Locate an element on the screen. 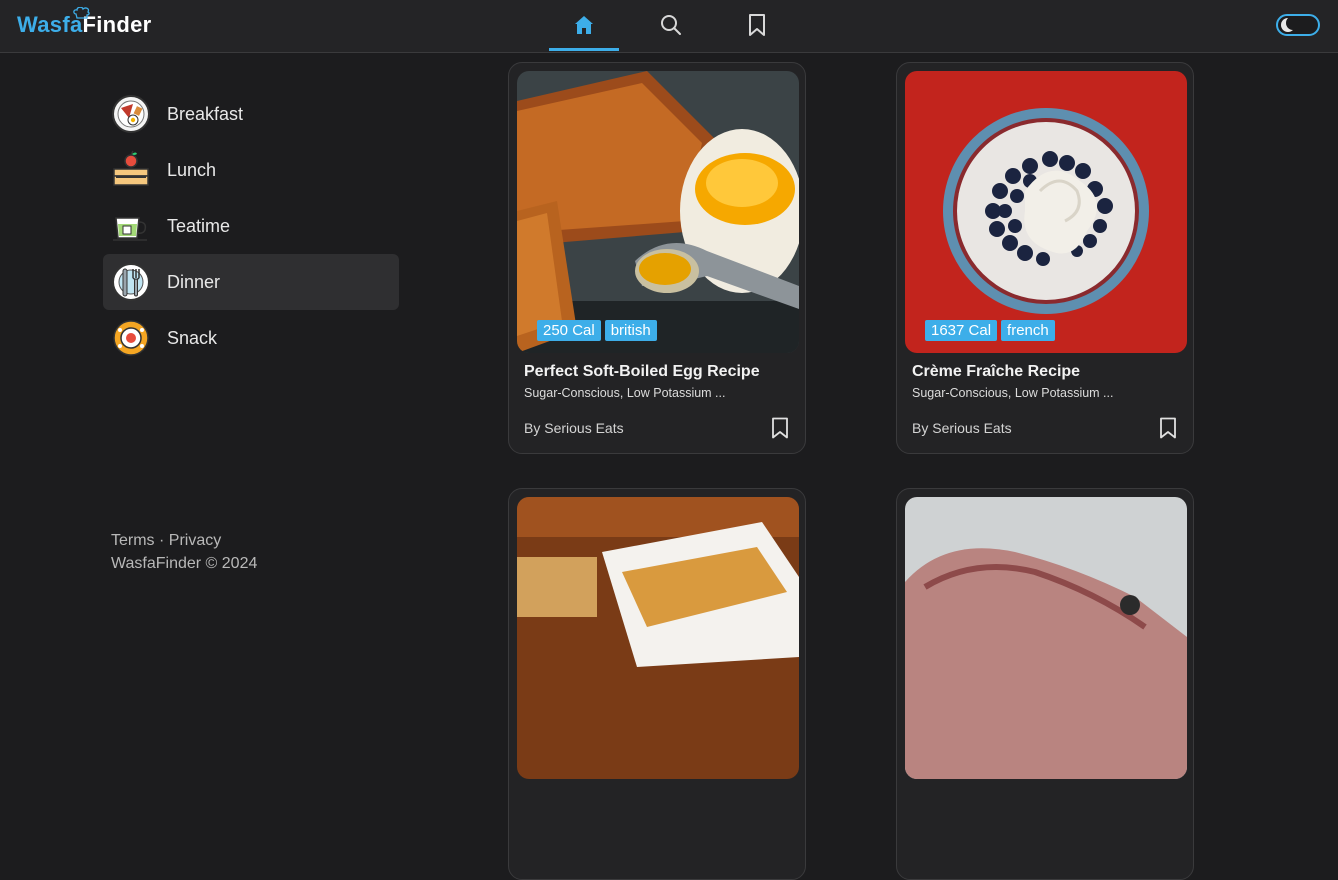 This screenshot has height=880, width=1338. nav-saved is located at coordinates (757, 25).